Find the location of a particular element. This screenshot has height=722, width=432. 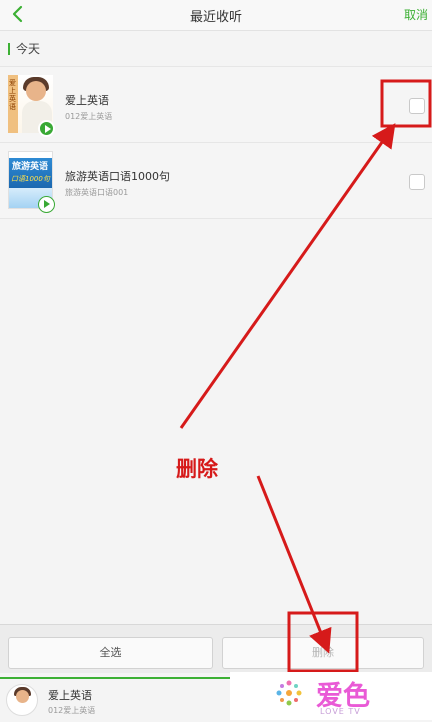

delete-button: 删除 is located at coordinates (323, 653).